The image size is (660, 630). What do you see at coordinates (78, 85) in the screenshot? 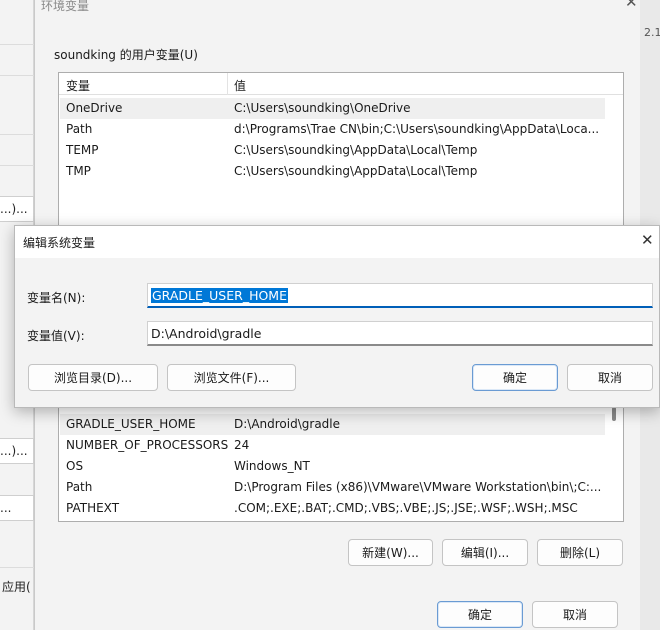
I see `column-header-variable: 变量` at bounding box center [78, 85].